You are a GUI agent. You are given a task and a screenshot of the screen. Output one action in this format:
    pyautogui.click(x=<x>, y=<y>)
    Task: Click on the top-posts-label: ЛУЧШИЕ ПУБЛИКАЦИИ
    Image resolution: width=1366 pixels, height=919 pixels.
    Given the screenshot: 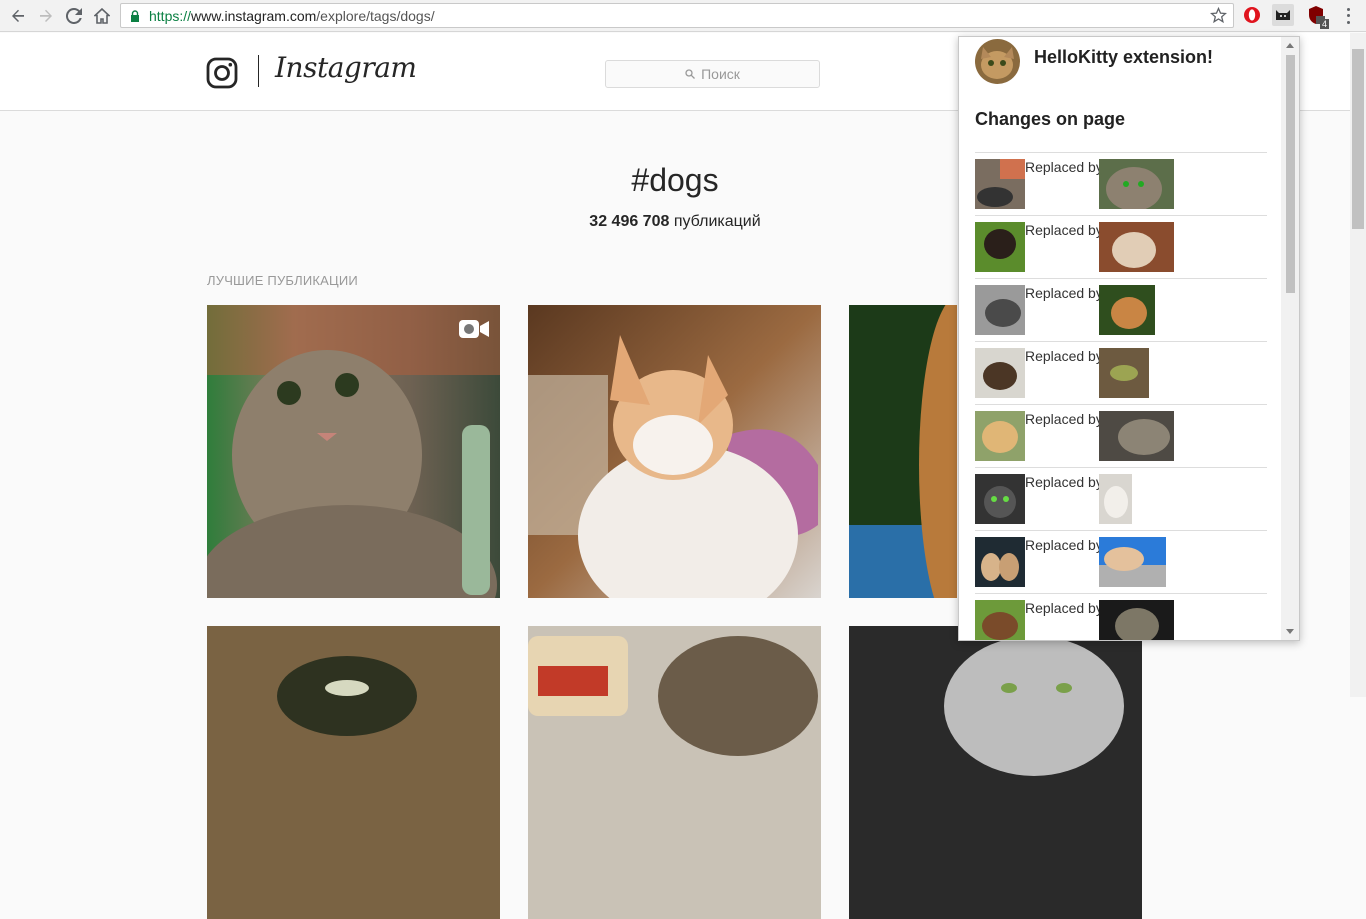 What is the action you would take?
    pyautogui.click(x=282, y=280)
    